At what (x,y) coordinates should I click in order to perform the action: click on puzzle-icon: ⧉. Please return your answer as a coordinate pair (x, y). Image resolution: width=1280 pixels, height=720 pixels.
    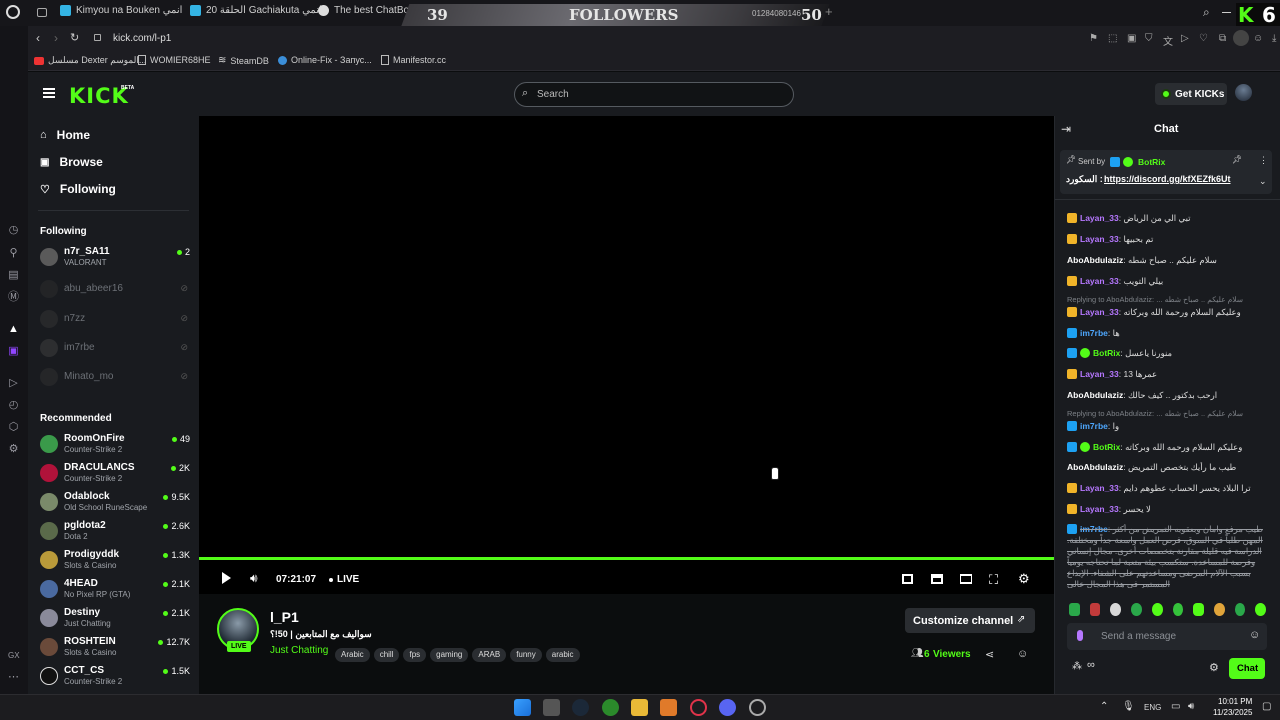
    Looking at the image, I should click on (1222, 38).